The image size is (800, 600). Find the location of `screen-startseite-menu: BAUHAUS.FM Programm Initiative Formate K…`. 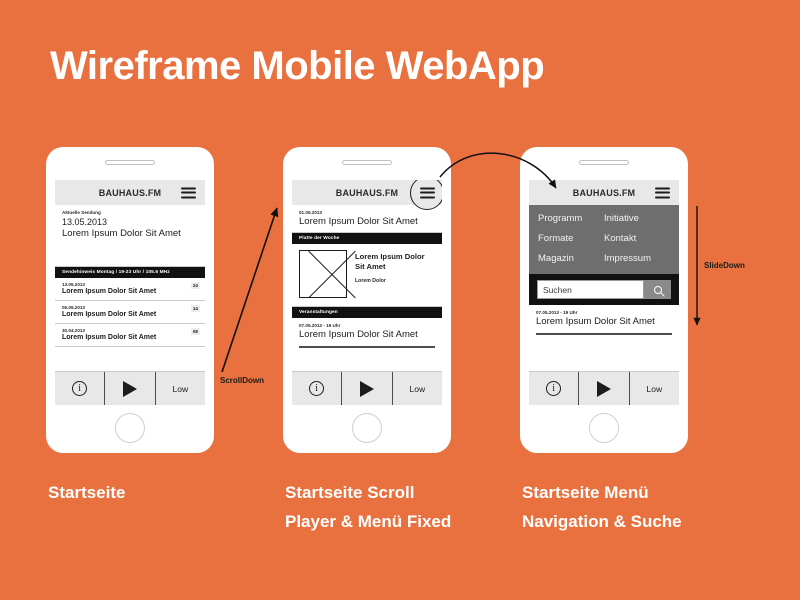

screen-startseite-menu: BAUHAUS.FM Programm Initiative Formate K… is located at coordinates (604, 292).